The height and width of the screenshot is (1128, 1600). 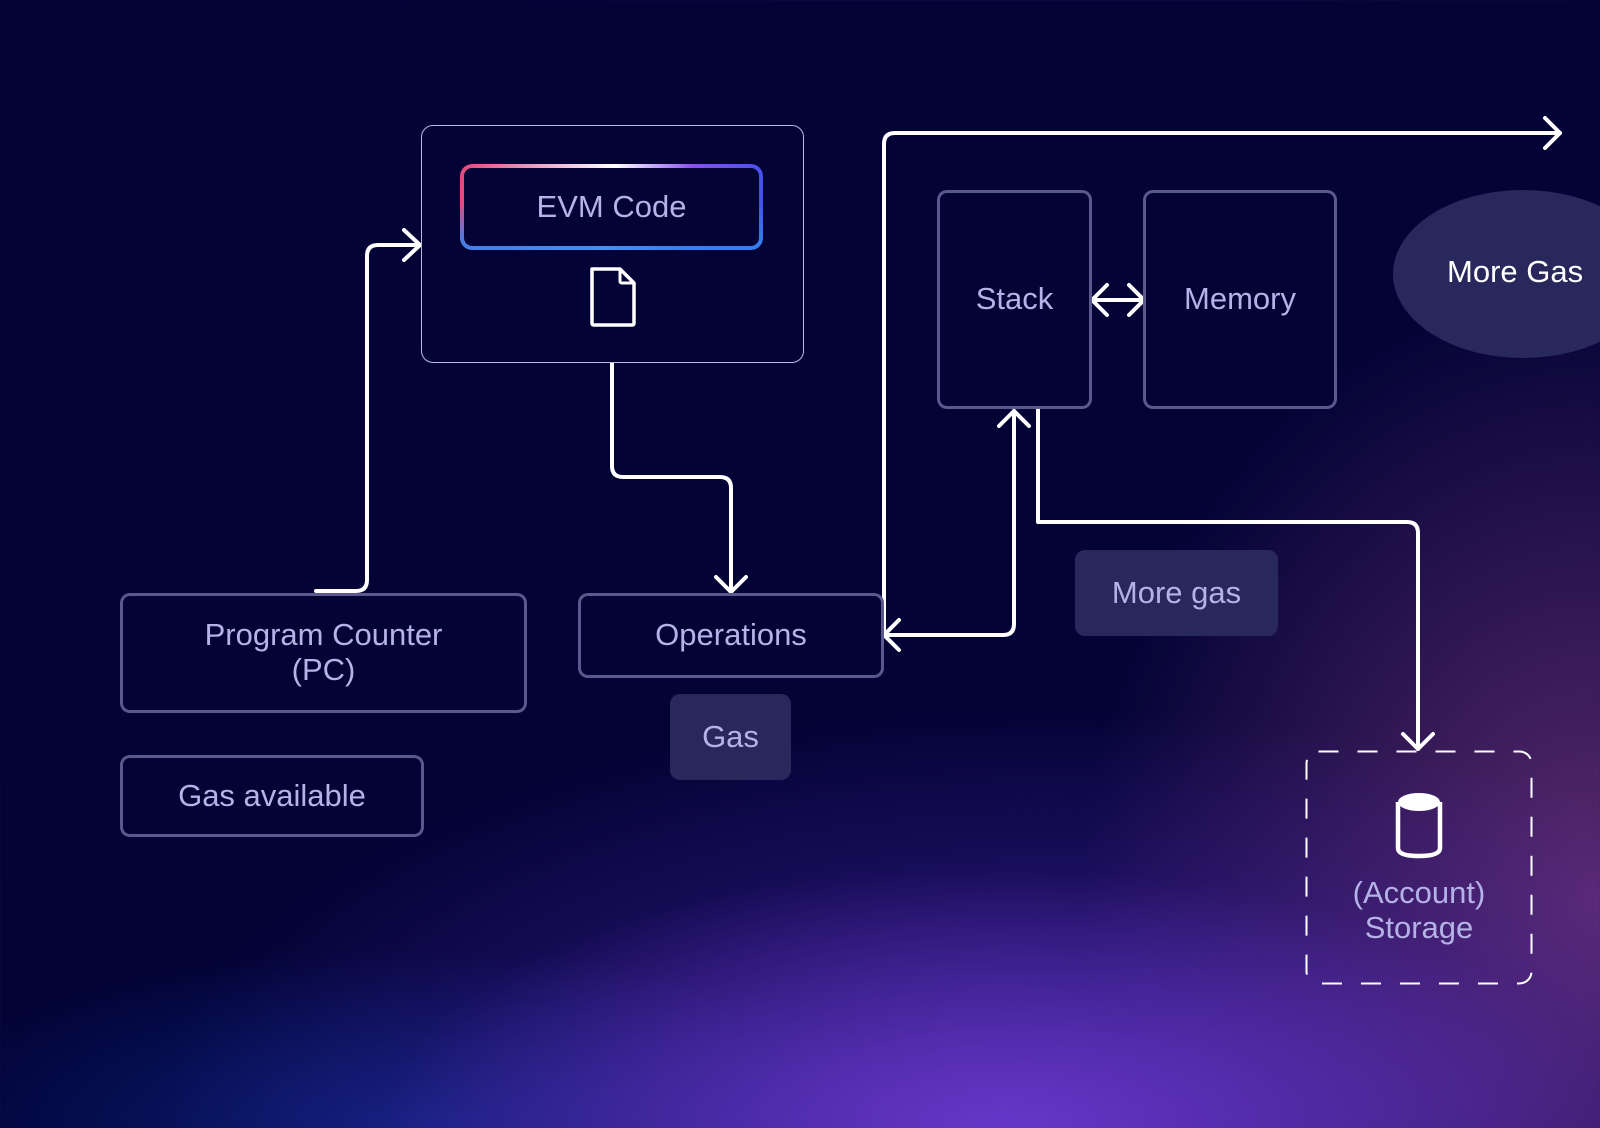 I want to click on arrowhead-left-stack, so click(x=1099, y=300).